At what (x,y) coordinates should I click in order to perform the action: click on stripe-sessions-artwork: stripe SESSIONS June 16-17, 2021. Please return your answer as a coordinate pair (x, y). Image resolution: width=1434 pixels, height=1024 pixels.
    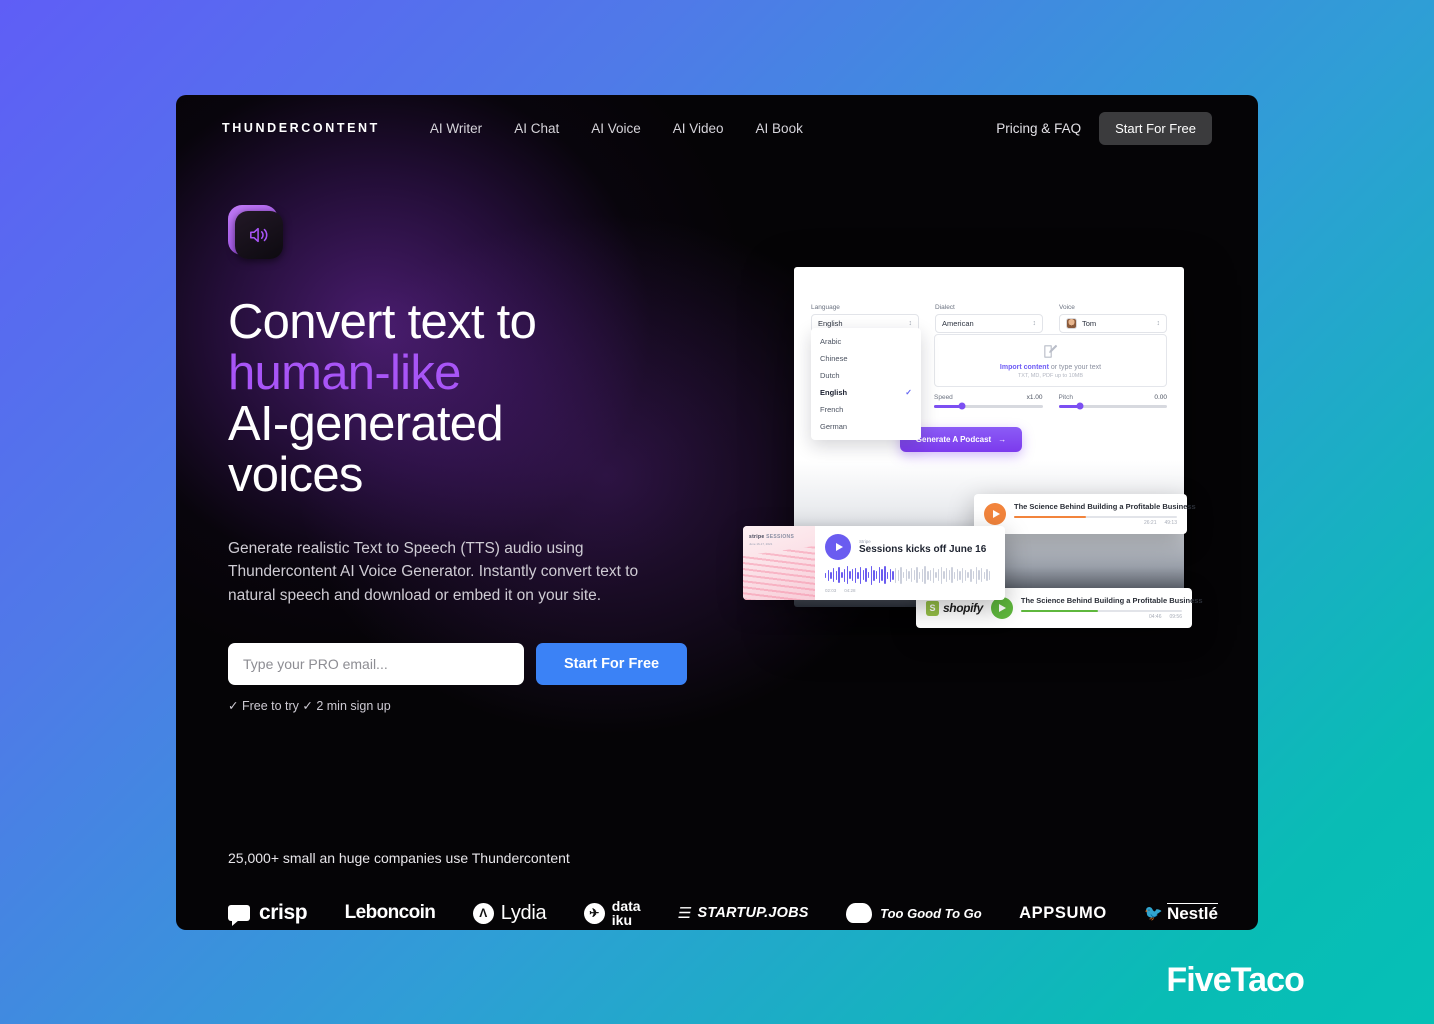
    Looking at the image, I should click on (779, 563).